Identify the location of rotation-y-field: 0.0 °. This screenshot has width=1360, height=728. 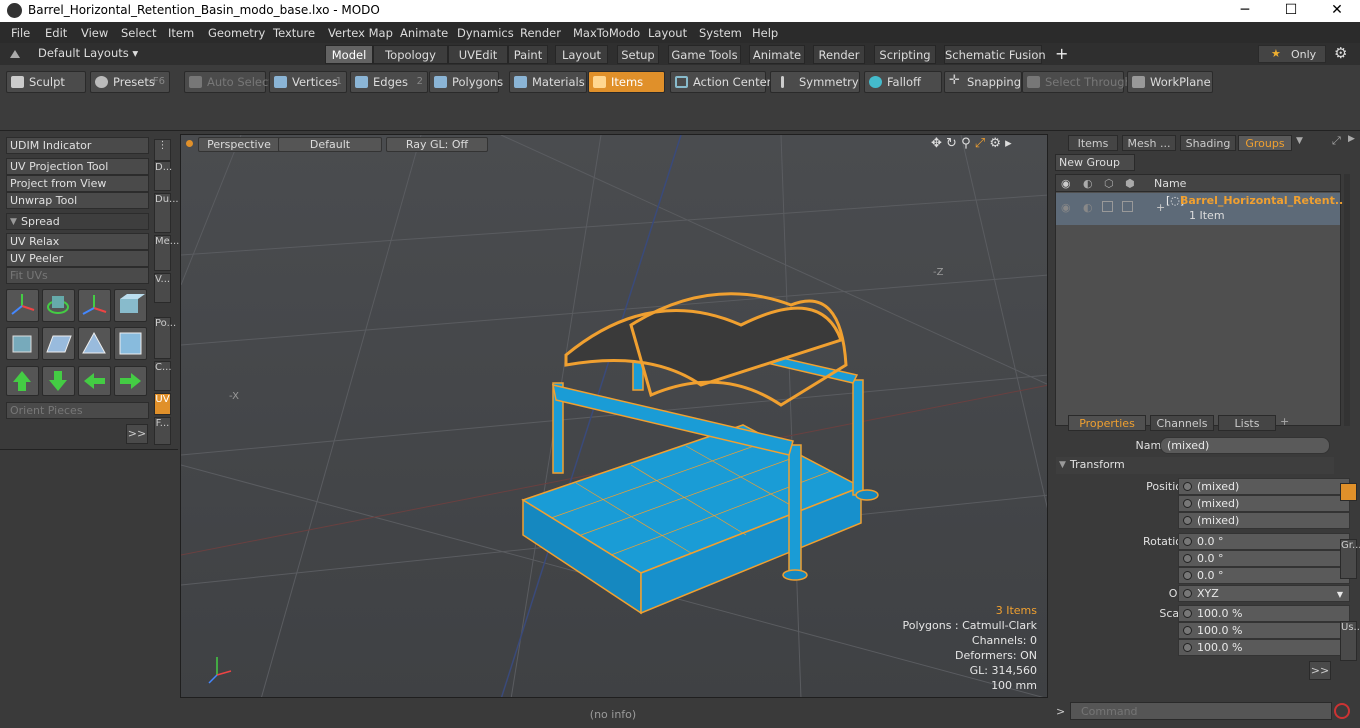
(1264, 558).